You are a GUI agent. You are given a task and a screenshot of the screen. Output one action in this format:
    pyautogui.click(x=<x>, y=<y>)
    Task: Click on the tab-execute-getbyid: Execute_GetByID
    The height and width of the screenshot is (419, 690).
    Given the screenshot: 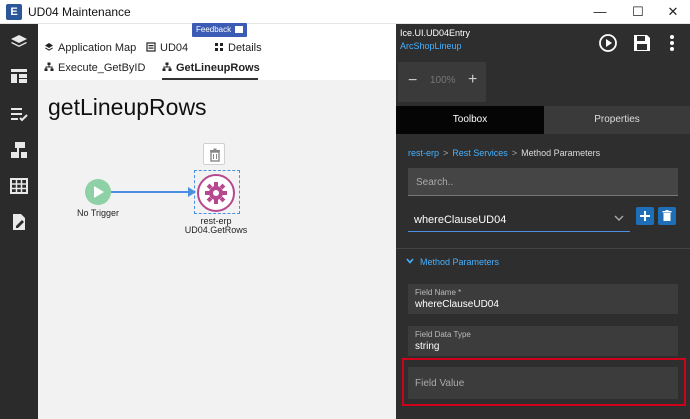 What is the action you would take?
    pyautogui.click(x=94, y=68)
    